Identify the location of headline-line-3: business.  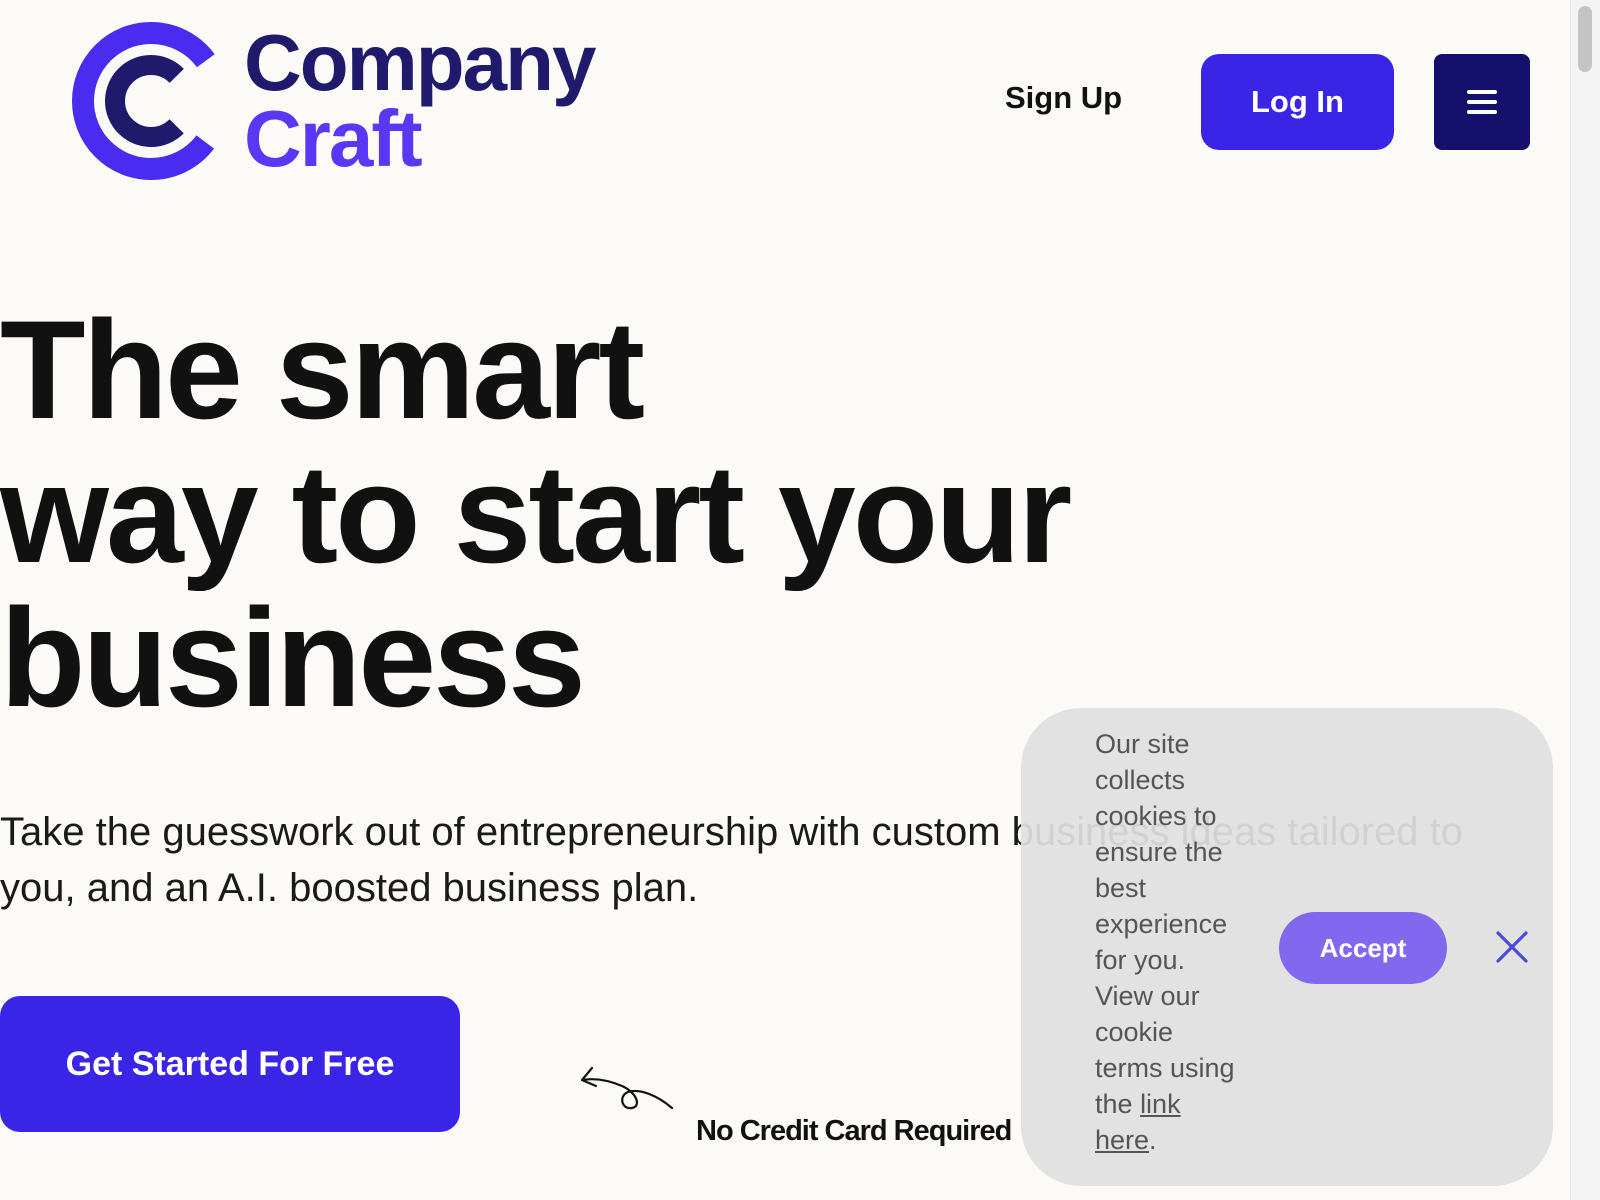
(293, 657).